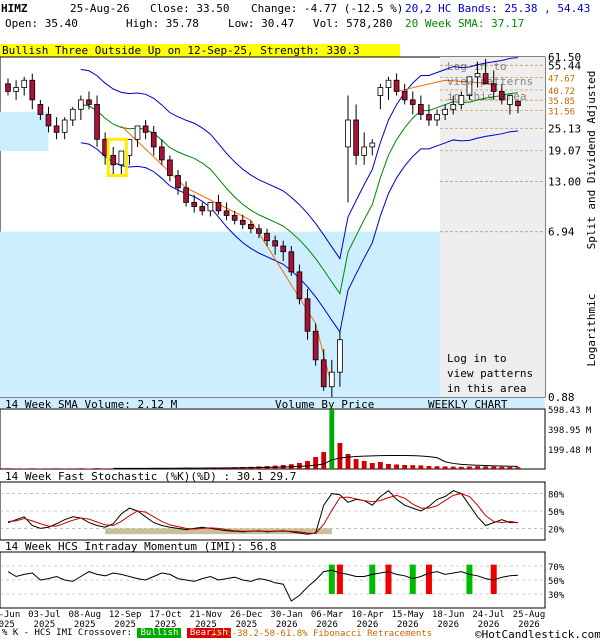  Describe the element at coordinates (591, 160) in the screenshot. I see `split-adjusted-label: Split and Dividend Adjusted` at that location.